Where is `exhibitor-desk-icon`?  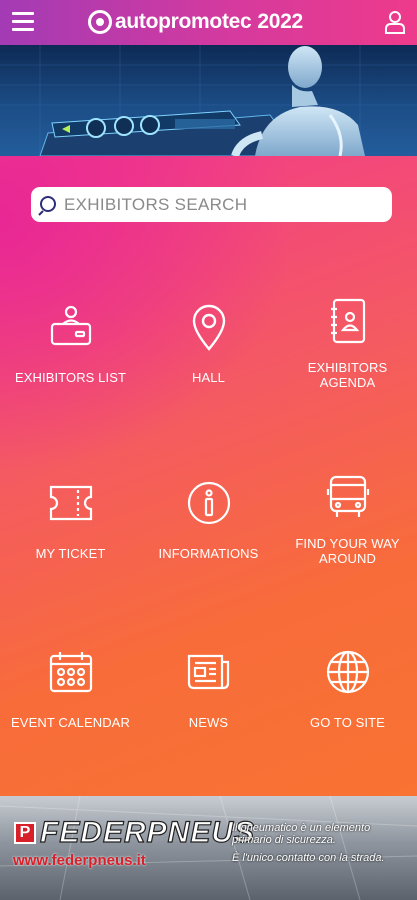 exhibitor-desk-icon is located at coordinates (71, 327).